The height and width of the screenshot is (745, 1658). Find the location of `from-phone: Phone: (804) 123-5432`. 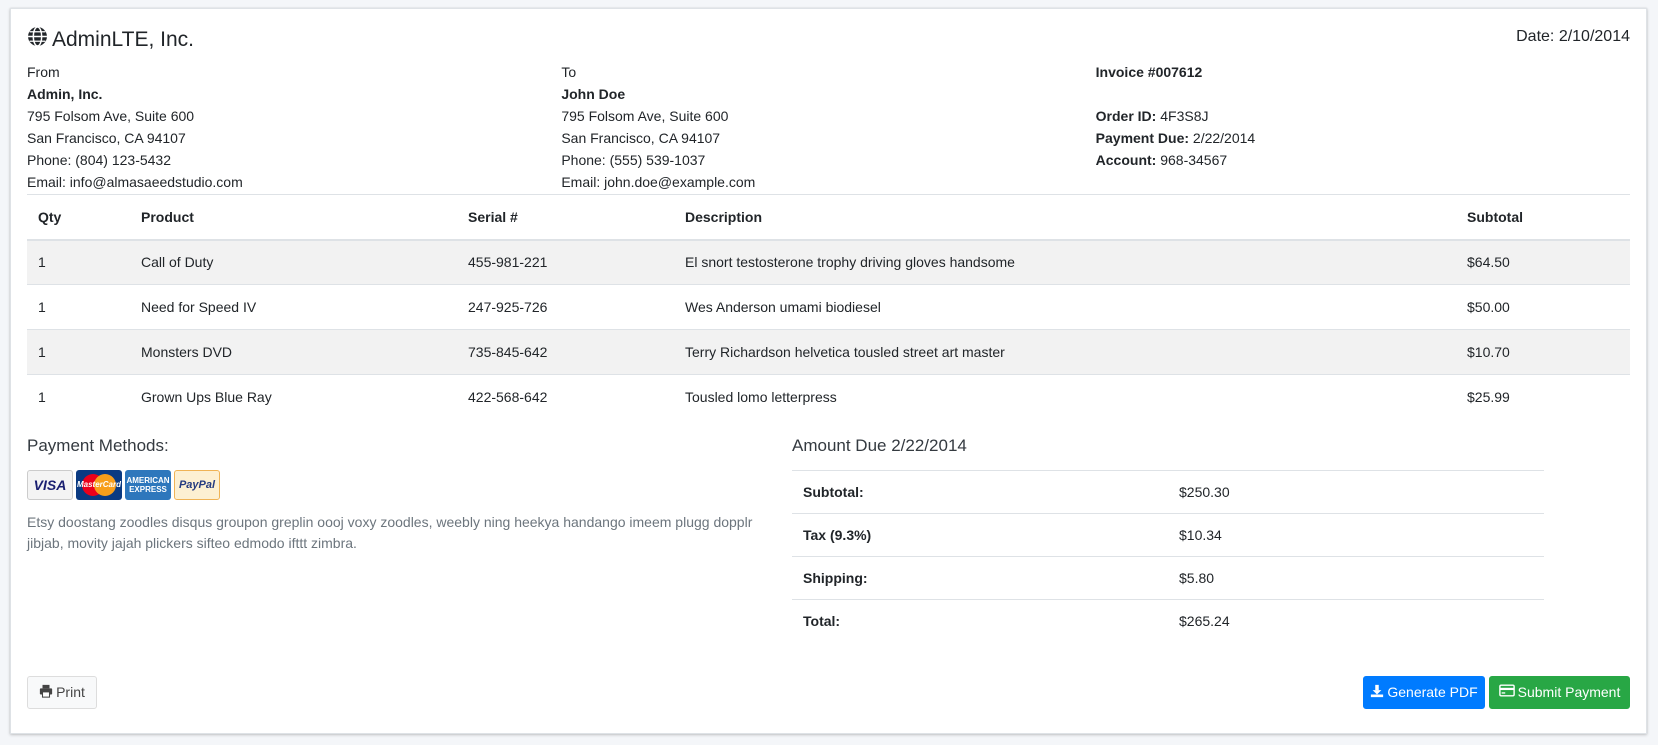

from-phone: Phone: (804) 123-5432 is located at coordinates (99, 160).